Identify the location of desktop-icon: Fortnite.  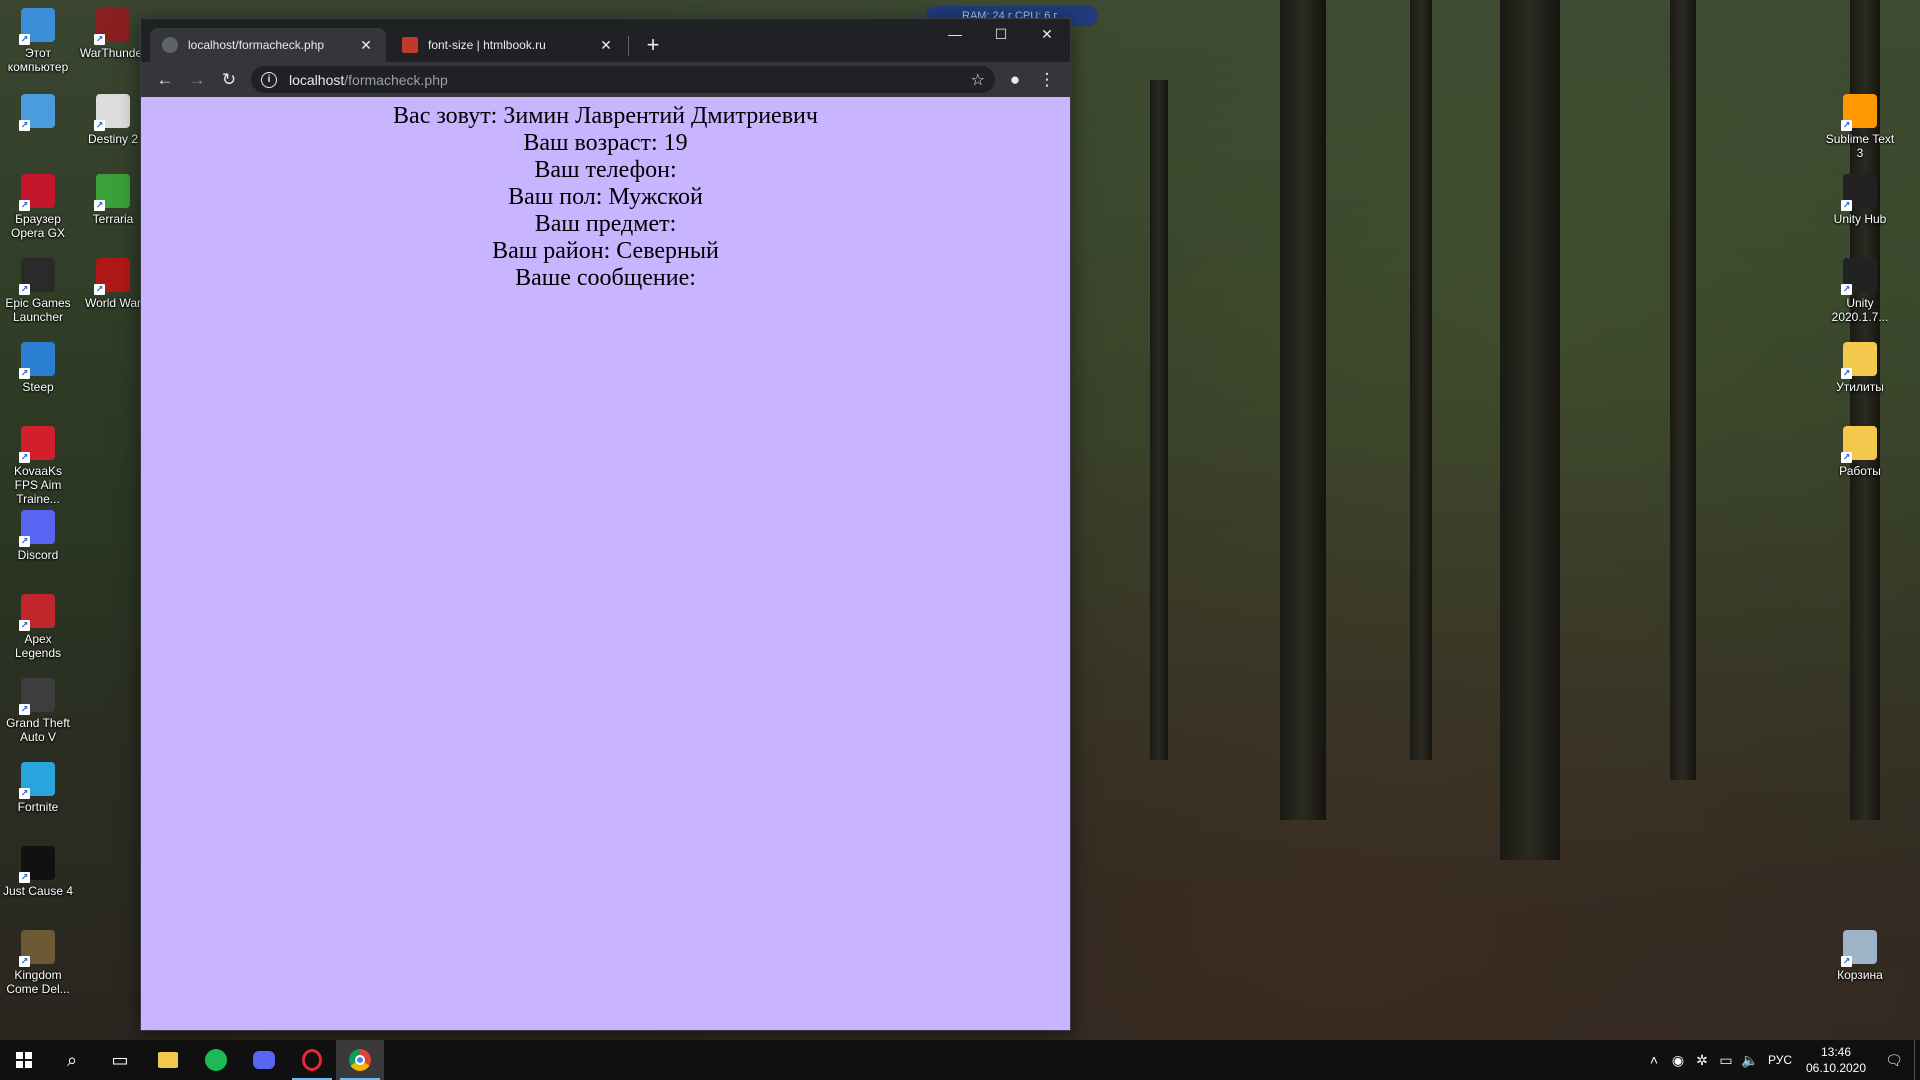
(38, 788).